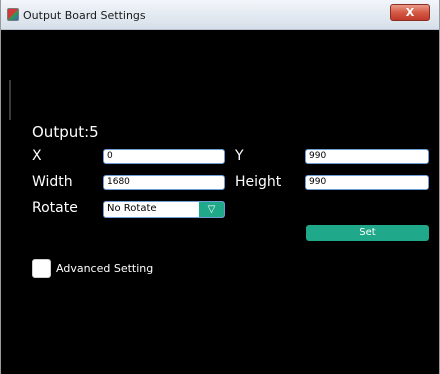 Image resolution: width=440 pixels, height=374 pixels. Describe the element at coordinates (164, 209) in the screenshot. I see `rotate-select: No Rotate ▽` at that location.